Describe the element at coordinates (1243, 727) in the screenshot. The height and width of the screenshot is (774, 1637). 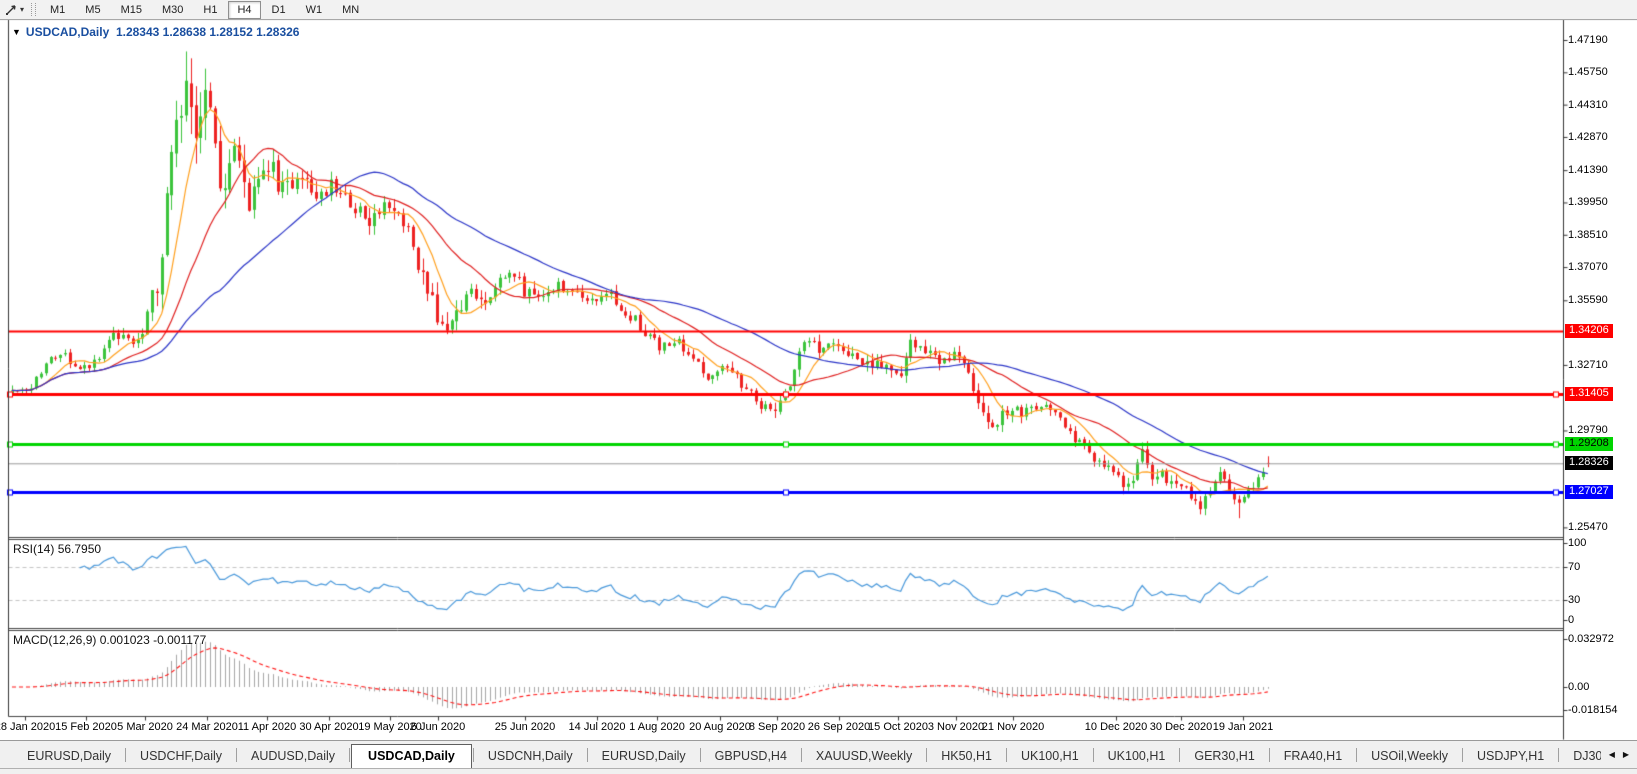
I see `date-axis-label: 19 Jan 2021` at that location.